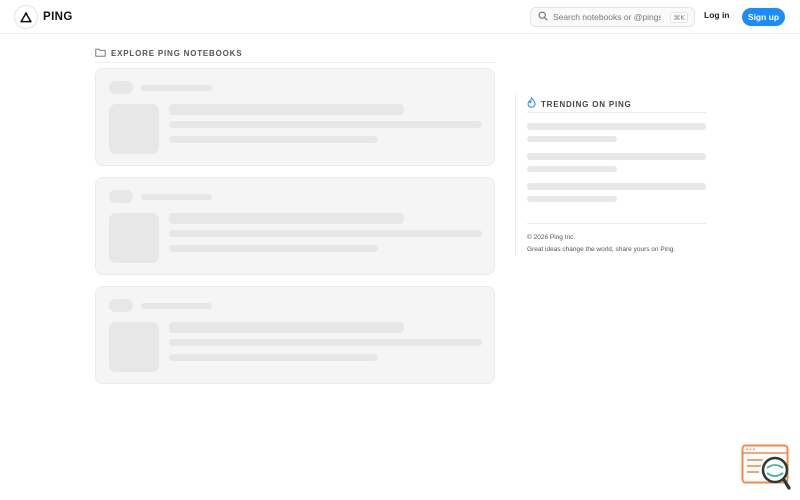 Image resolution: width=800 pixels, height=500 pixels. What do you see at coordinates (58, 17) in the screenshot?
I see `brand-name: PING` at bounding box center [58, 17].